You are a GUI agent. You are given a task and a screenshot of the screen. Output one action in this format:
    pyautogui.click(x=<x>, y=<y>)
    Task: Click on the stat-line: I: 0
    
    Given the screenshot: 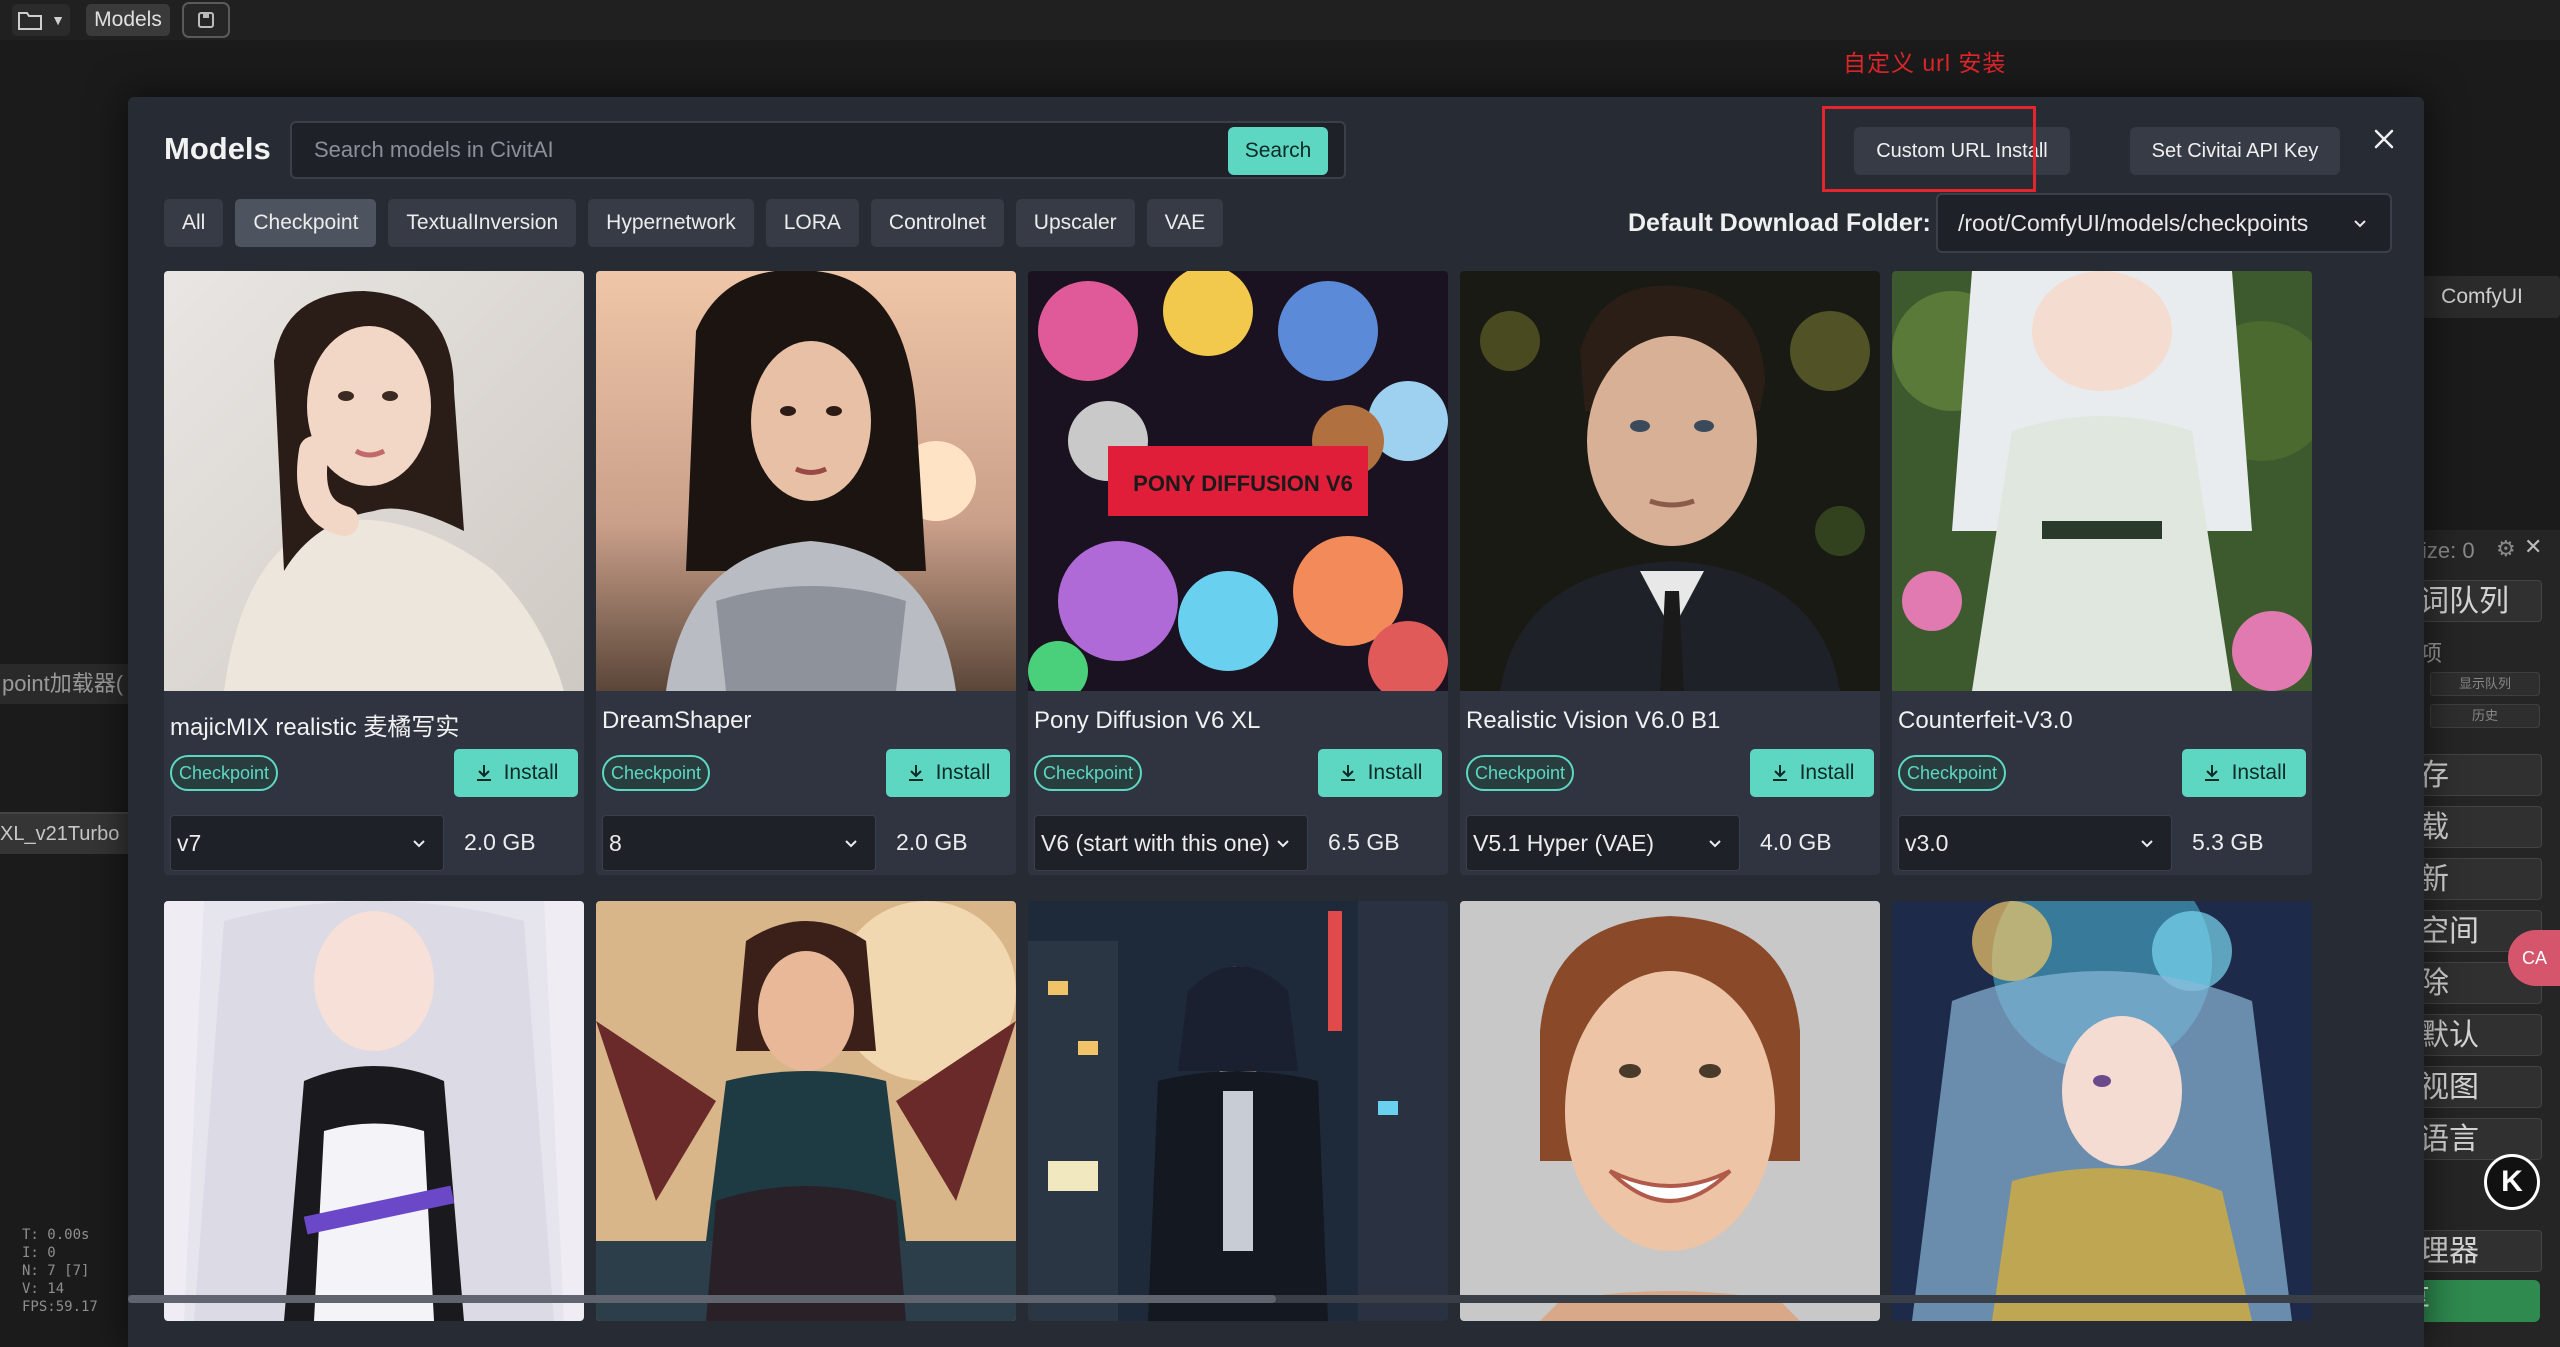 What is the action you would take?
    pyautogui.click(x=39, y=1253)
    